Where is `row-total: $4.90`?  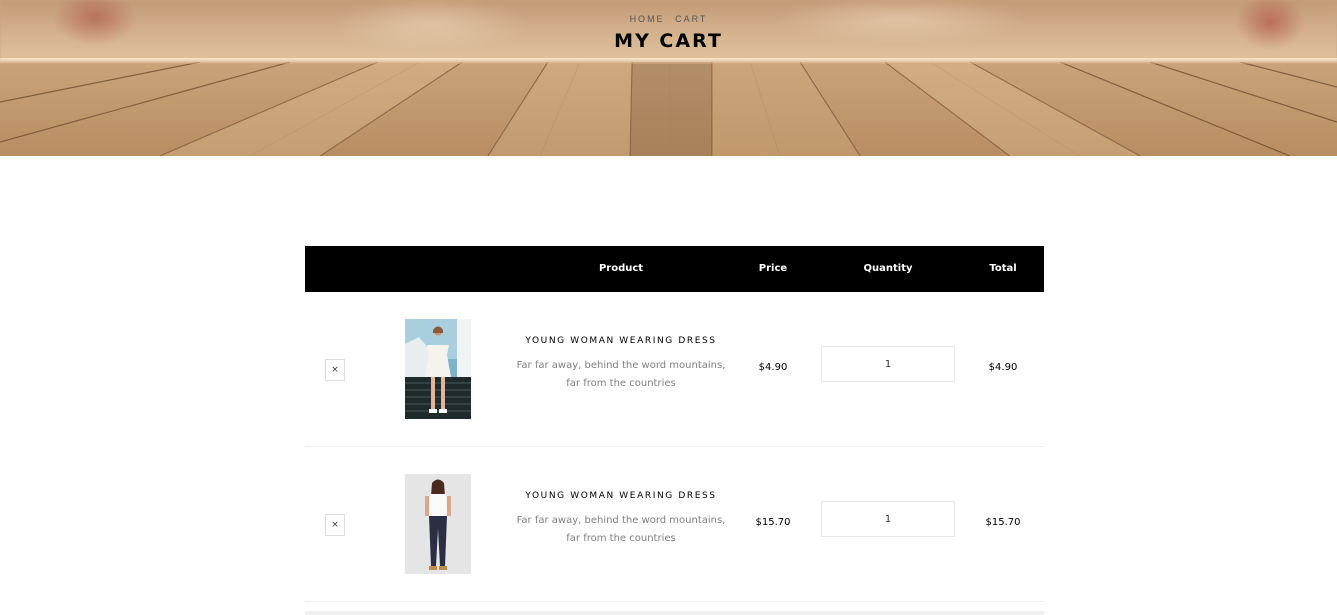 row-total: $4.90 is located at coordinates (1003, 367).